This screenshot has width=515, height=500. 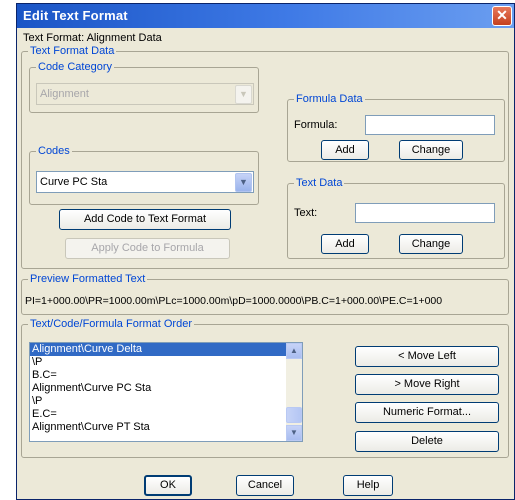 I want to click on close-icon: ✕, so click(x=502, y=15).